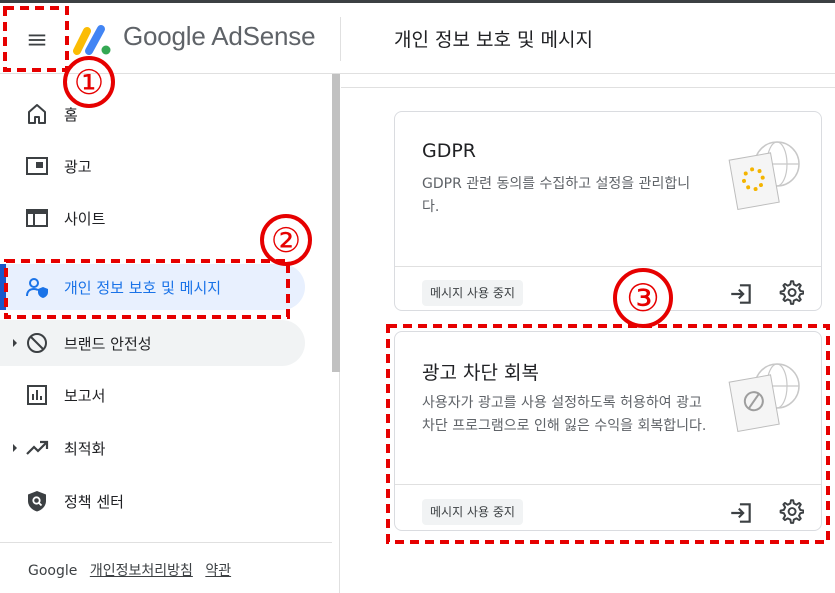 The image size is (835, 593). Describe the element at coordinates (764, 398) in the screenshot. I see `ad-block-illustration` at that location.